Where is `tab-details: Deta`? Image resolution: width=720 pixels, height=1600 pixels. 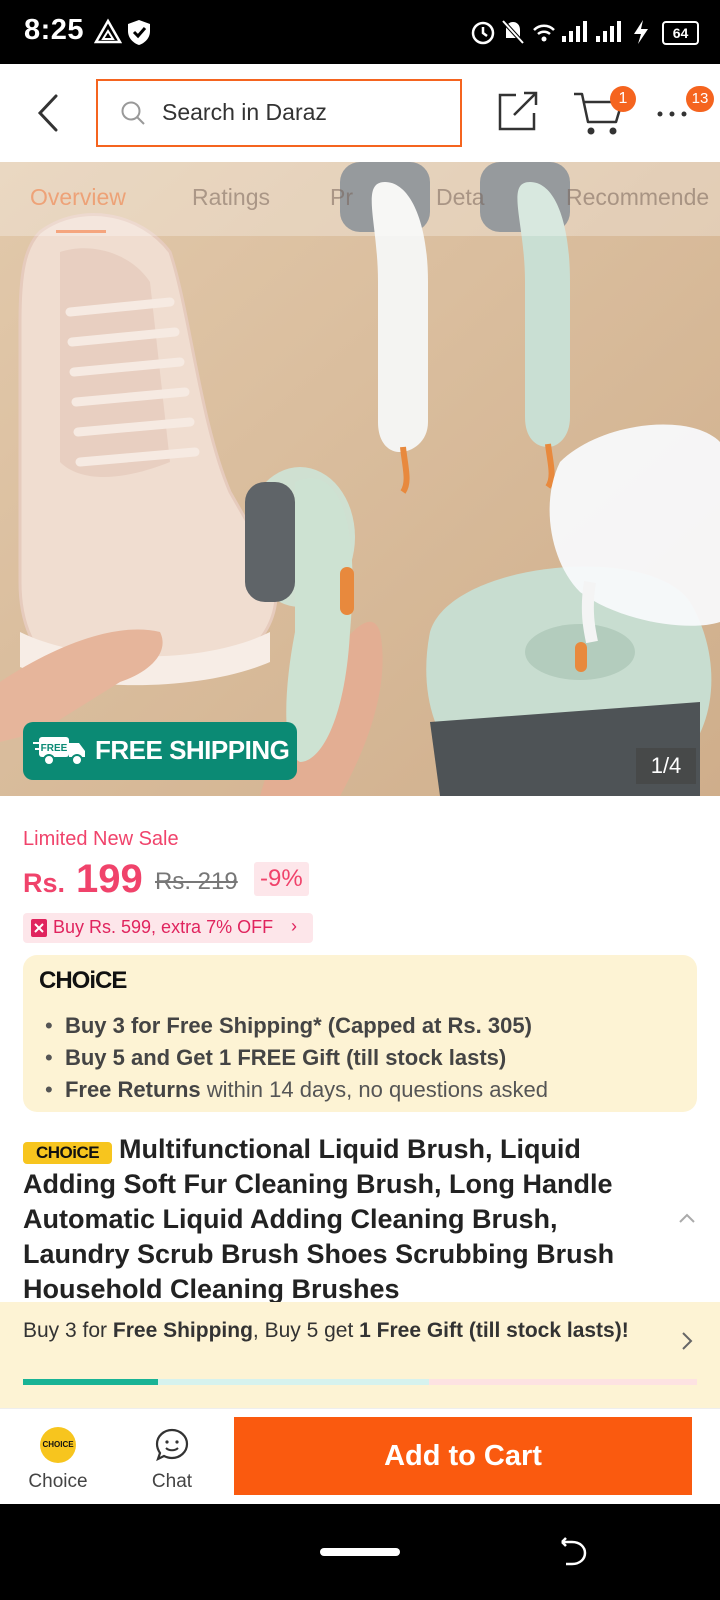
tab-details: Deta is located at coordinates (460, 197).